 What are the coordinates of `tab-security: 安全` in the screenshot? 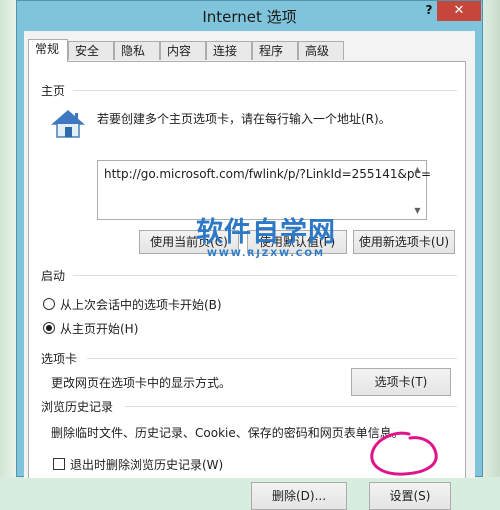 It's located at (91, 50).